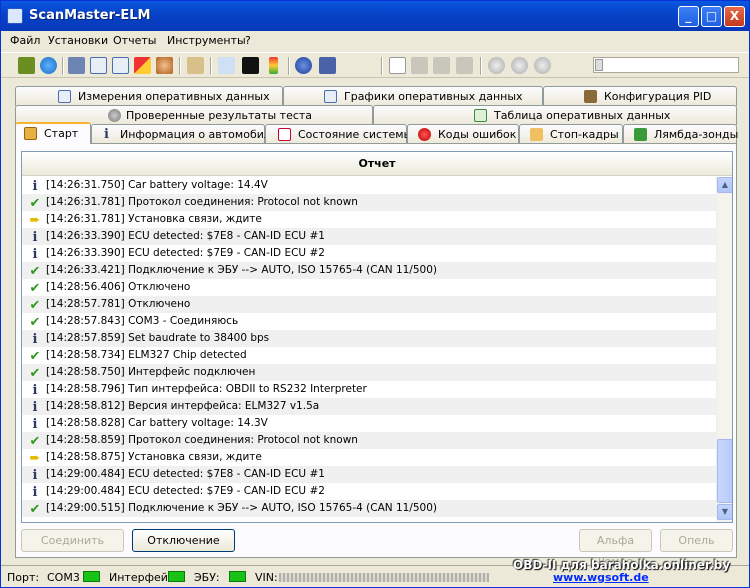 The height and width of the screenshot is (588, 750). What do you see at coordinates (149, 96) in the screenshot?
I see `tab-live-measurements: Измерения оперативных данных` at bounding box center [149, 96].